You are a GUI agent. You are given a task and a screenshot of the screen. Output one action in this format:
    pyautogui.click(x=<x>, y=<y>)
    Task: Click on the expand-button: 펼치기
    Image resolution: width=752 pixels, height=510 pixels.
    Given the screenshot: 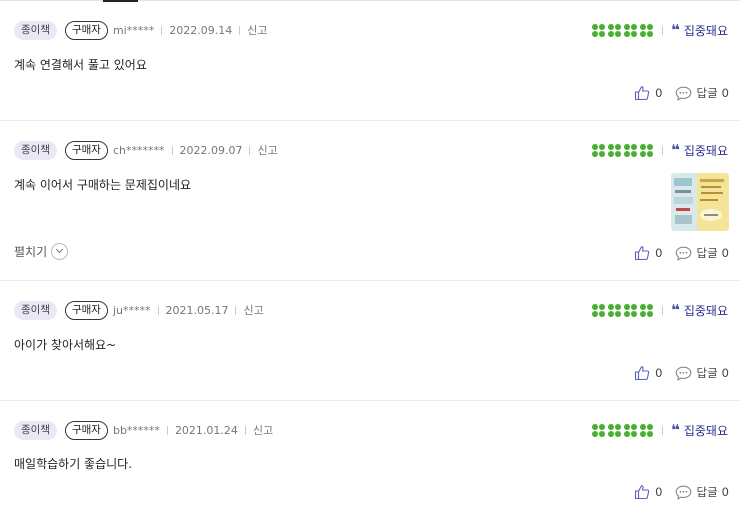 What is the action you would take?
    pyautogui.click(x=41, y=251)
    